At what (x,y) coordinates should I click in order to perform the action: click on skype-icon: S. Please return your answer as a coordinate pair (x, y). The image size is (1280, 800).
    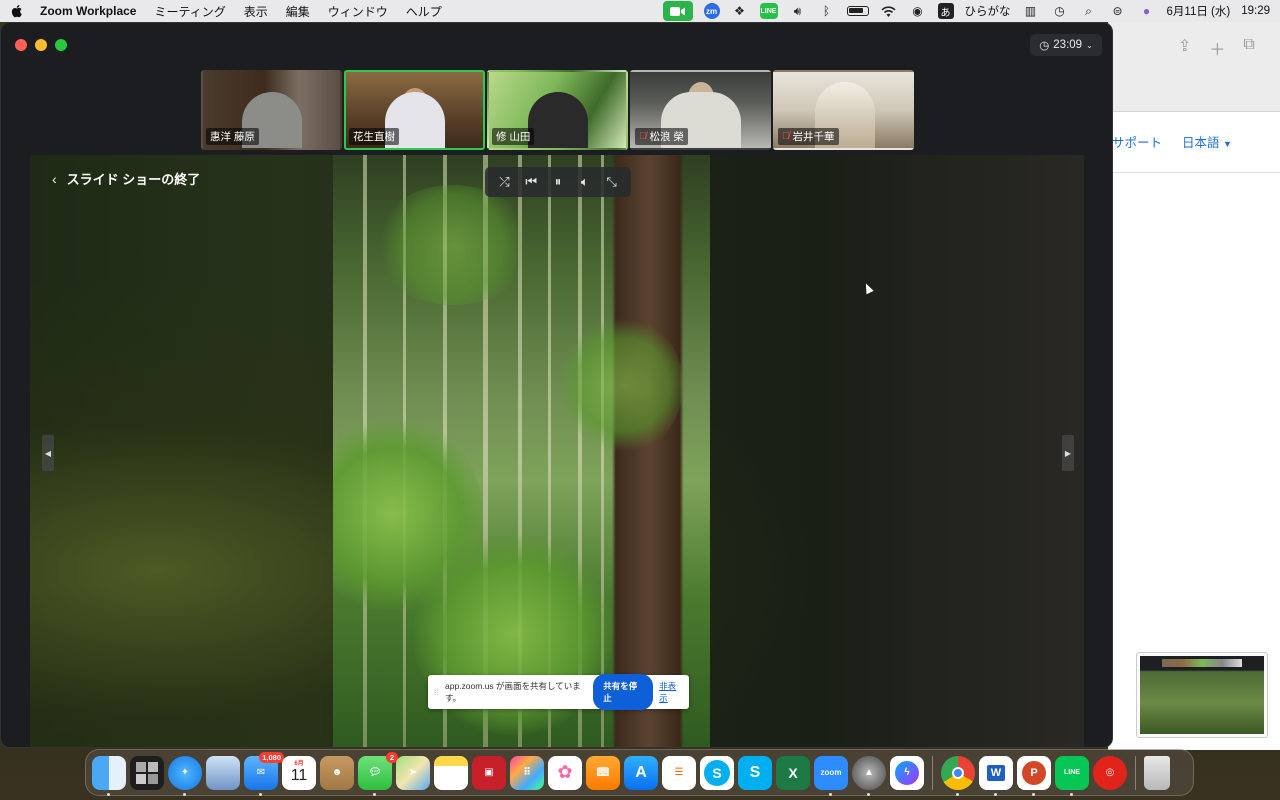
    Looking at the image, I should click on (717, 772).